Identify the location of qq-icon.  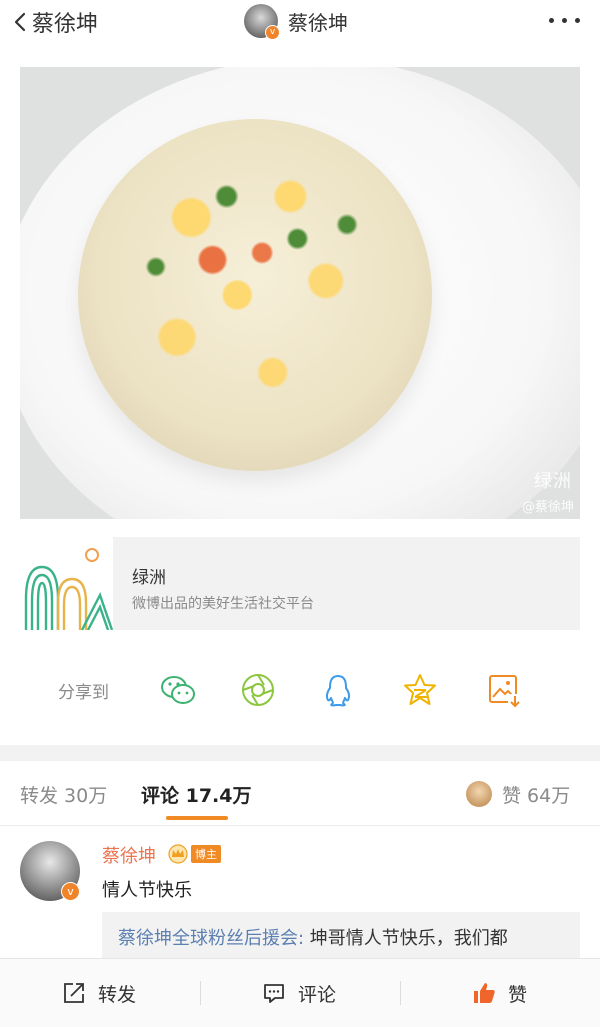
(338, 690).